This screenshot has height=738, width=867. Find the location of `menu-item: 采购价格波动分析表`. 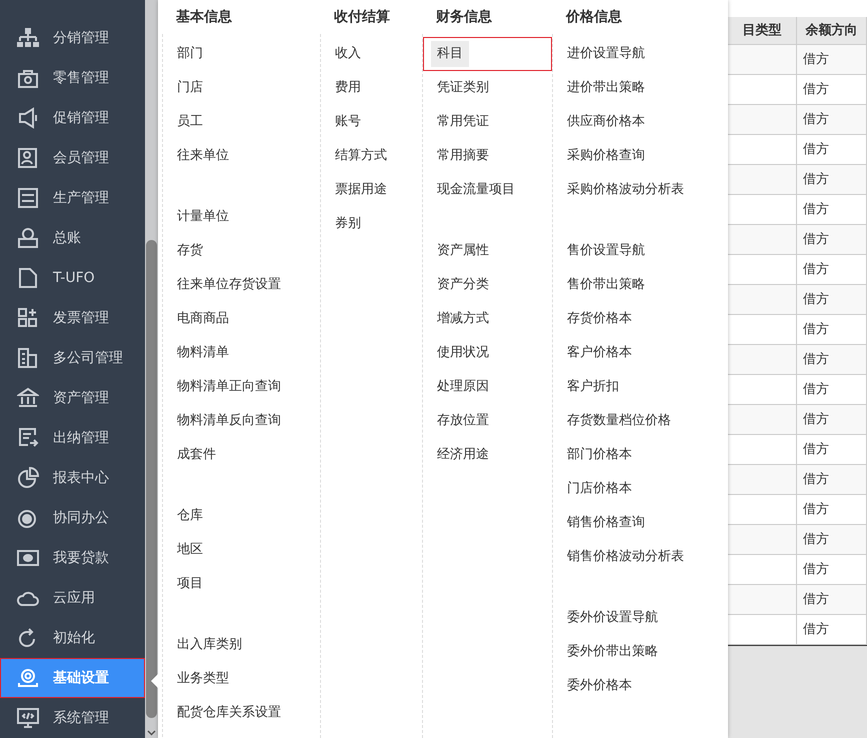

menu-item: 采购价格波动分析表 is located at coordinates (625, 190).